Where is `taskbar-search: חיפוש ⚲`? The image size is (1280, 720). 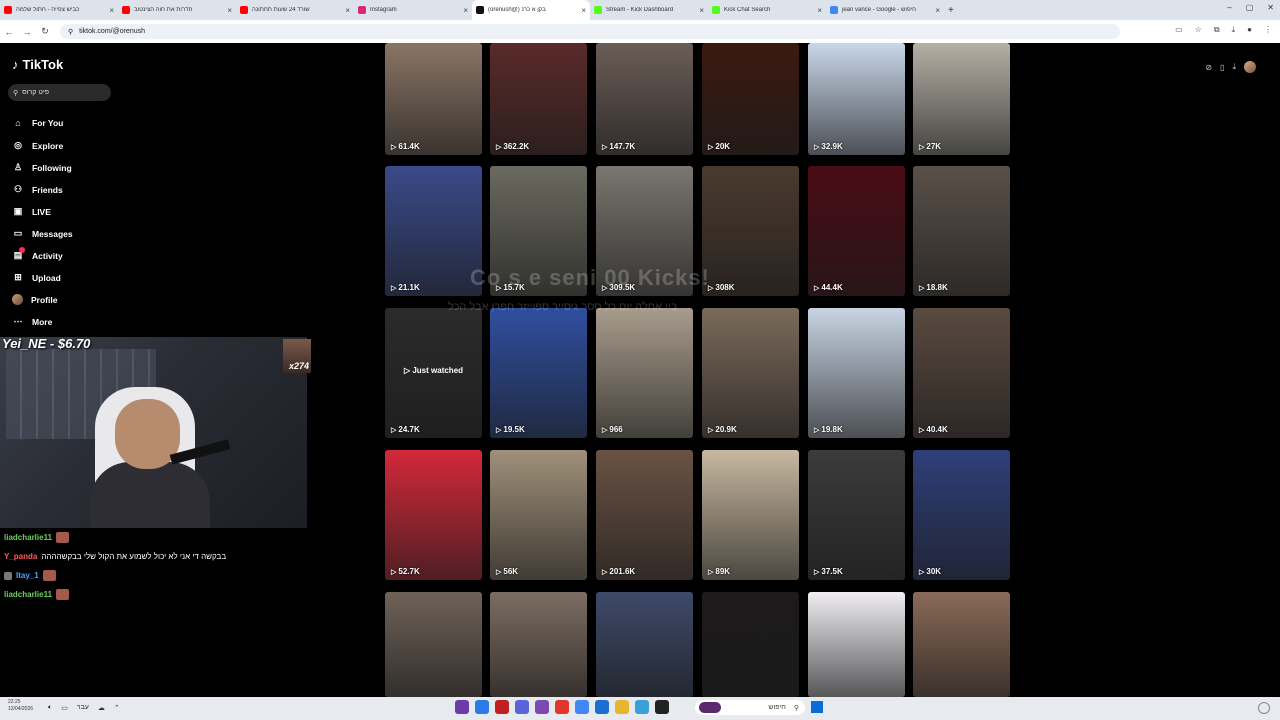
taskbar-search: חיפוש ⚲ is located at coordinates (750, 707).